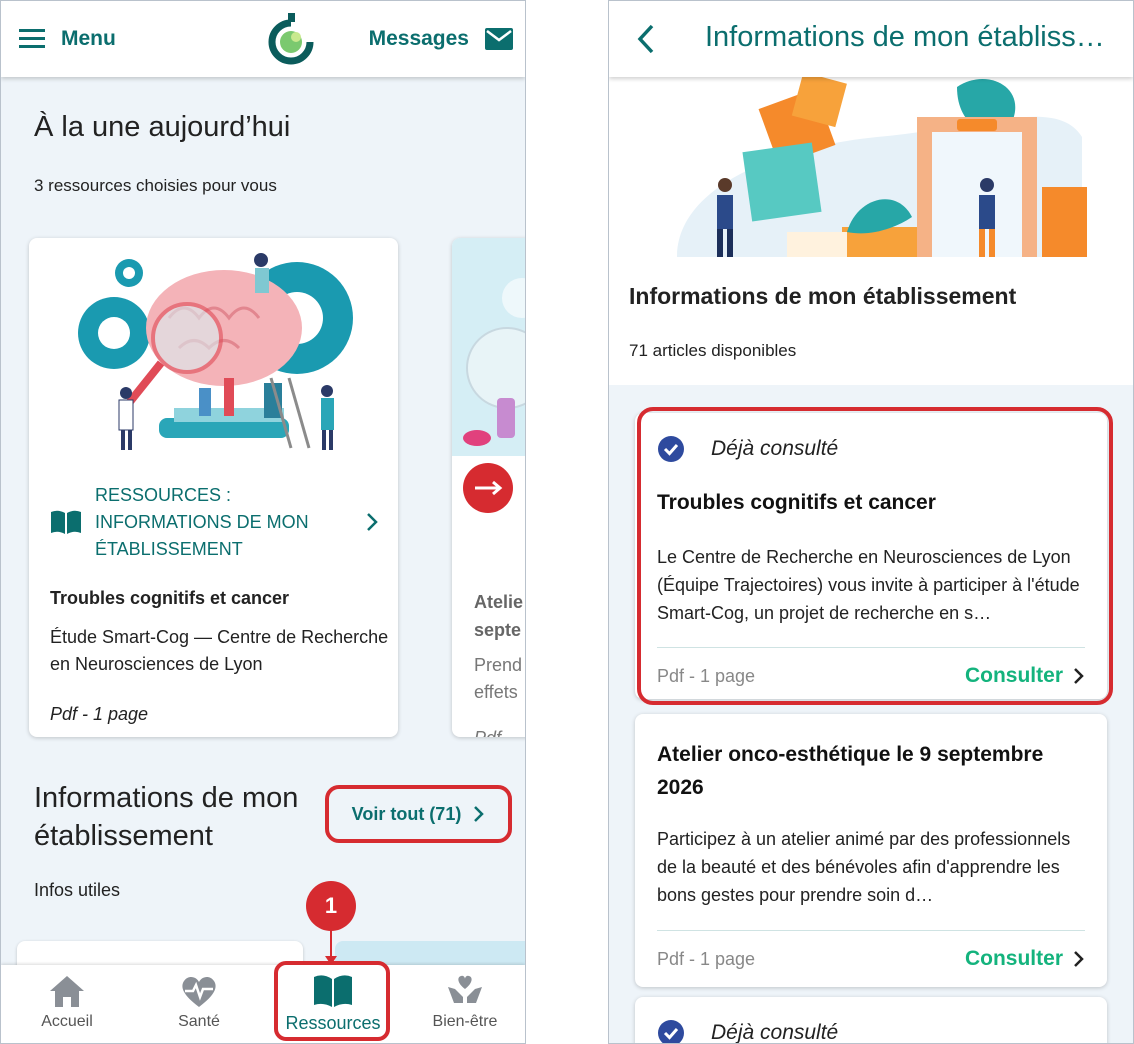 Image resolution: width=1134 pixels, height=1044 pixels. I want to click on see-all-button: Voir tout (71), so click(418, 814).